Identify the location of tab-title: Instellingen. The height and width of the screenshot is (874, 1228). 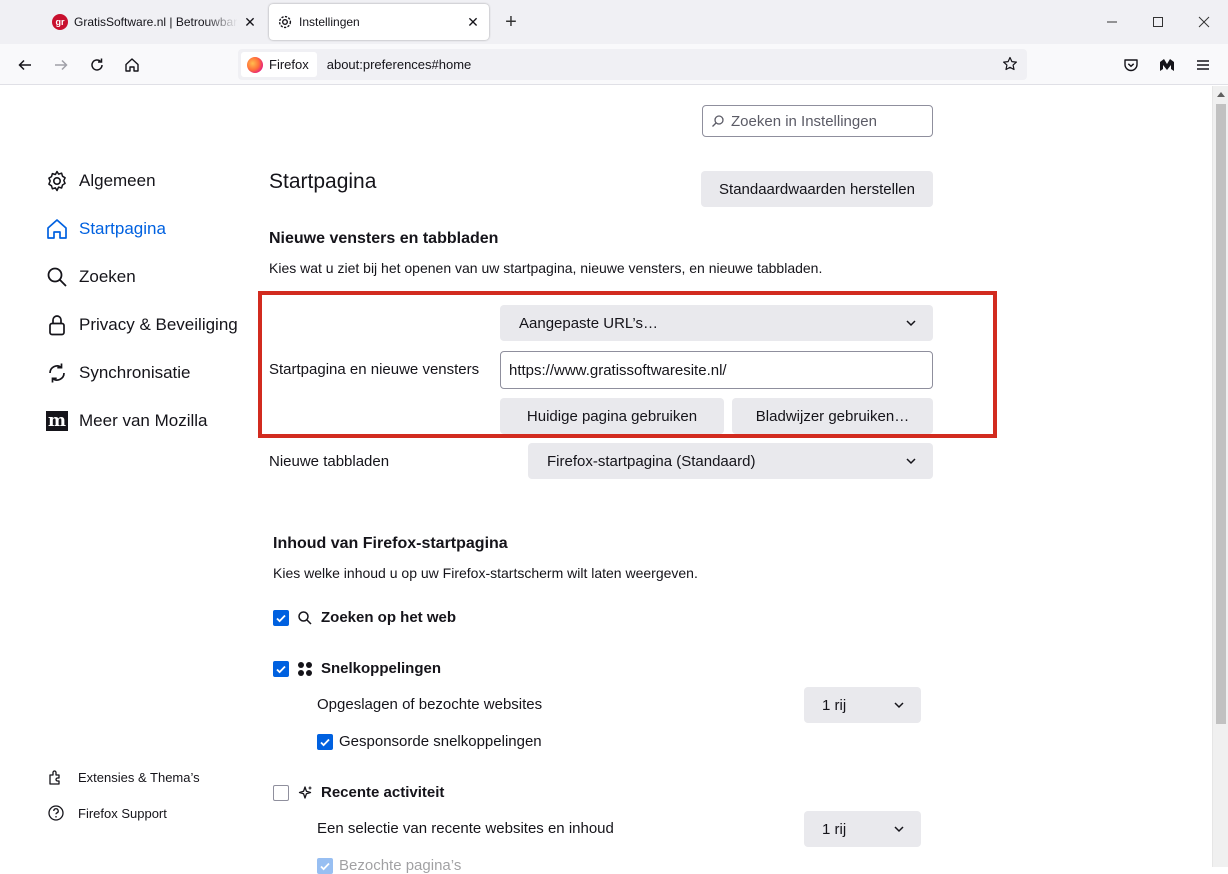
(329, 22).